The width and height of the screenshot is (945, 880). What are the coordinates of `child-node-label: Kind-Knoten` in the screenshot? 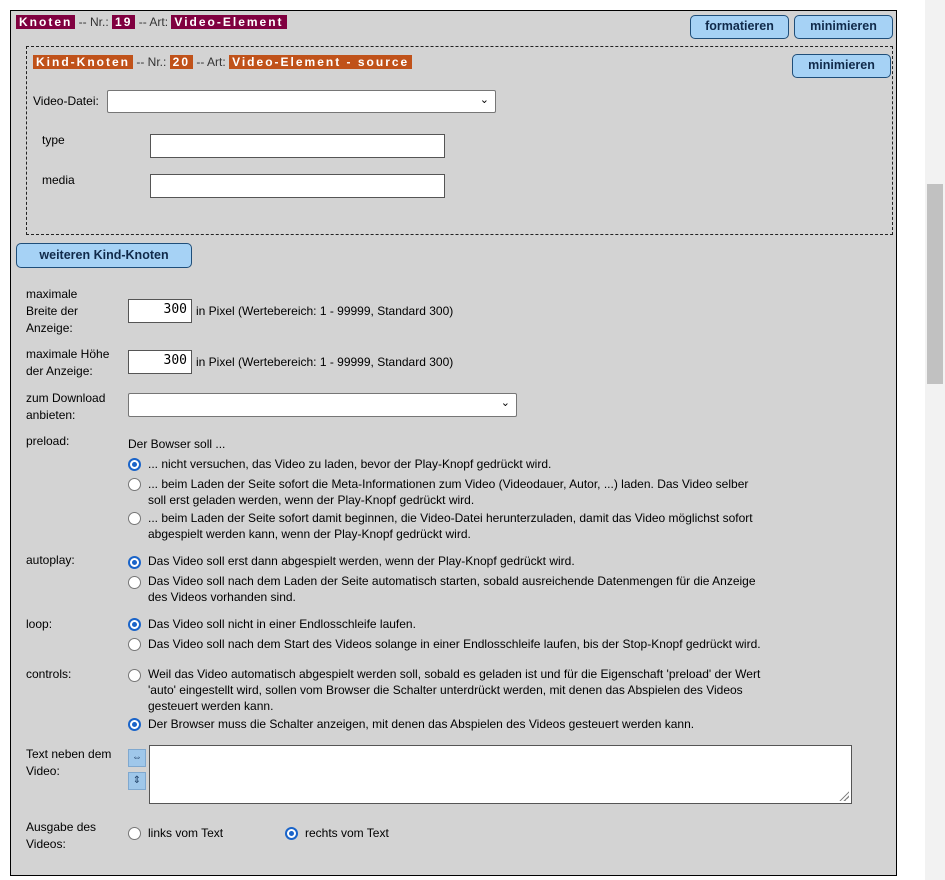 It's located at (83, 62).